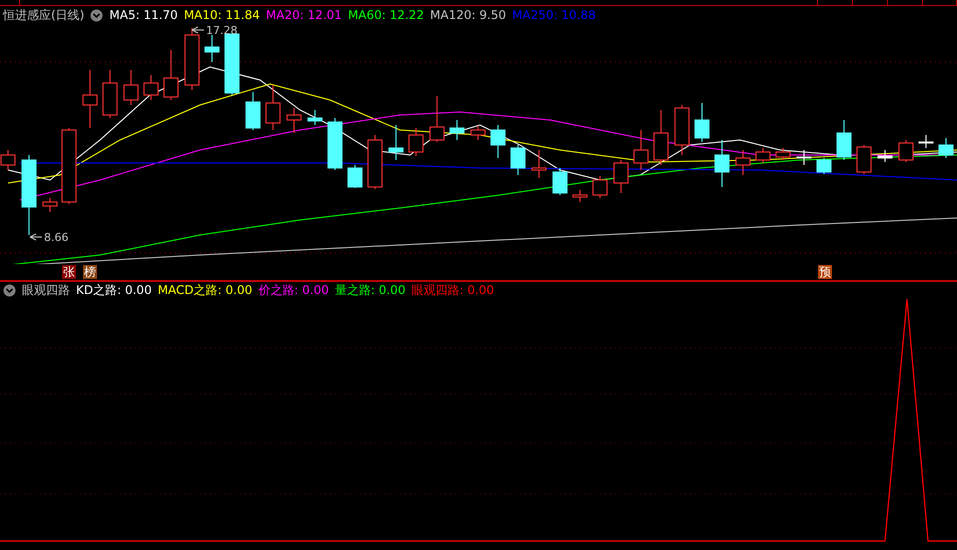 The image size is (957, 550). I want to click on moving-average-reading: MA20: 12.01, so click(304, 15).